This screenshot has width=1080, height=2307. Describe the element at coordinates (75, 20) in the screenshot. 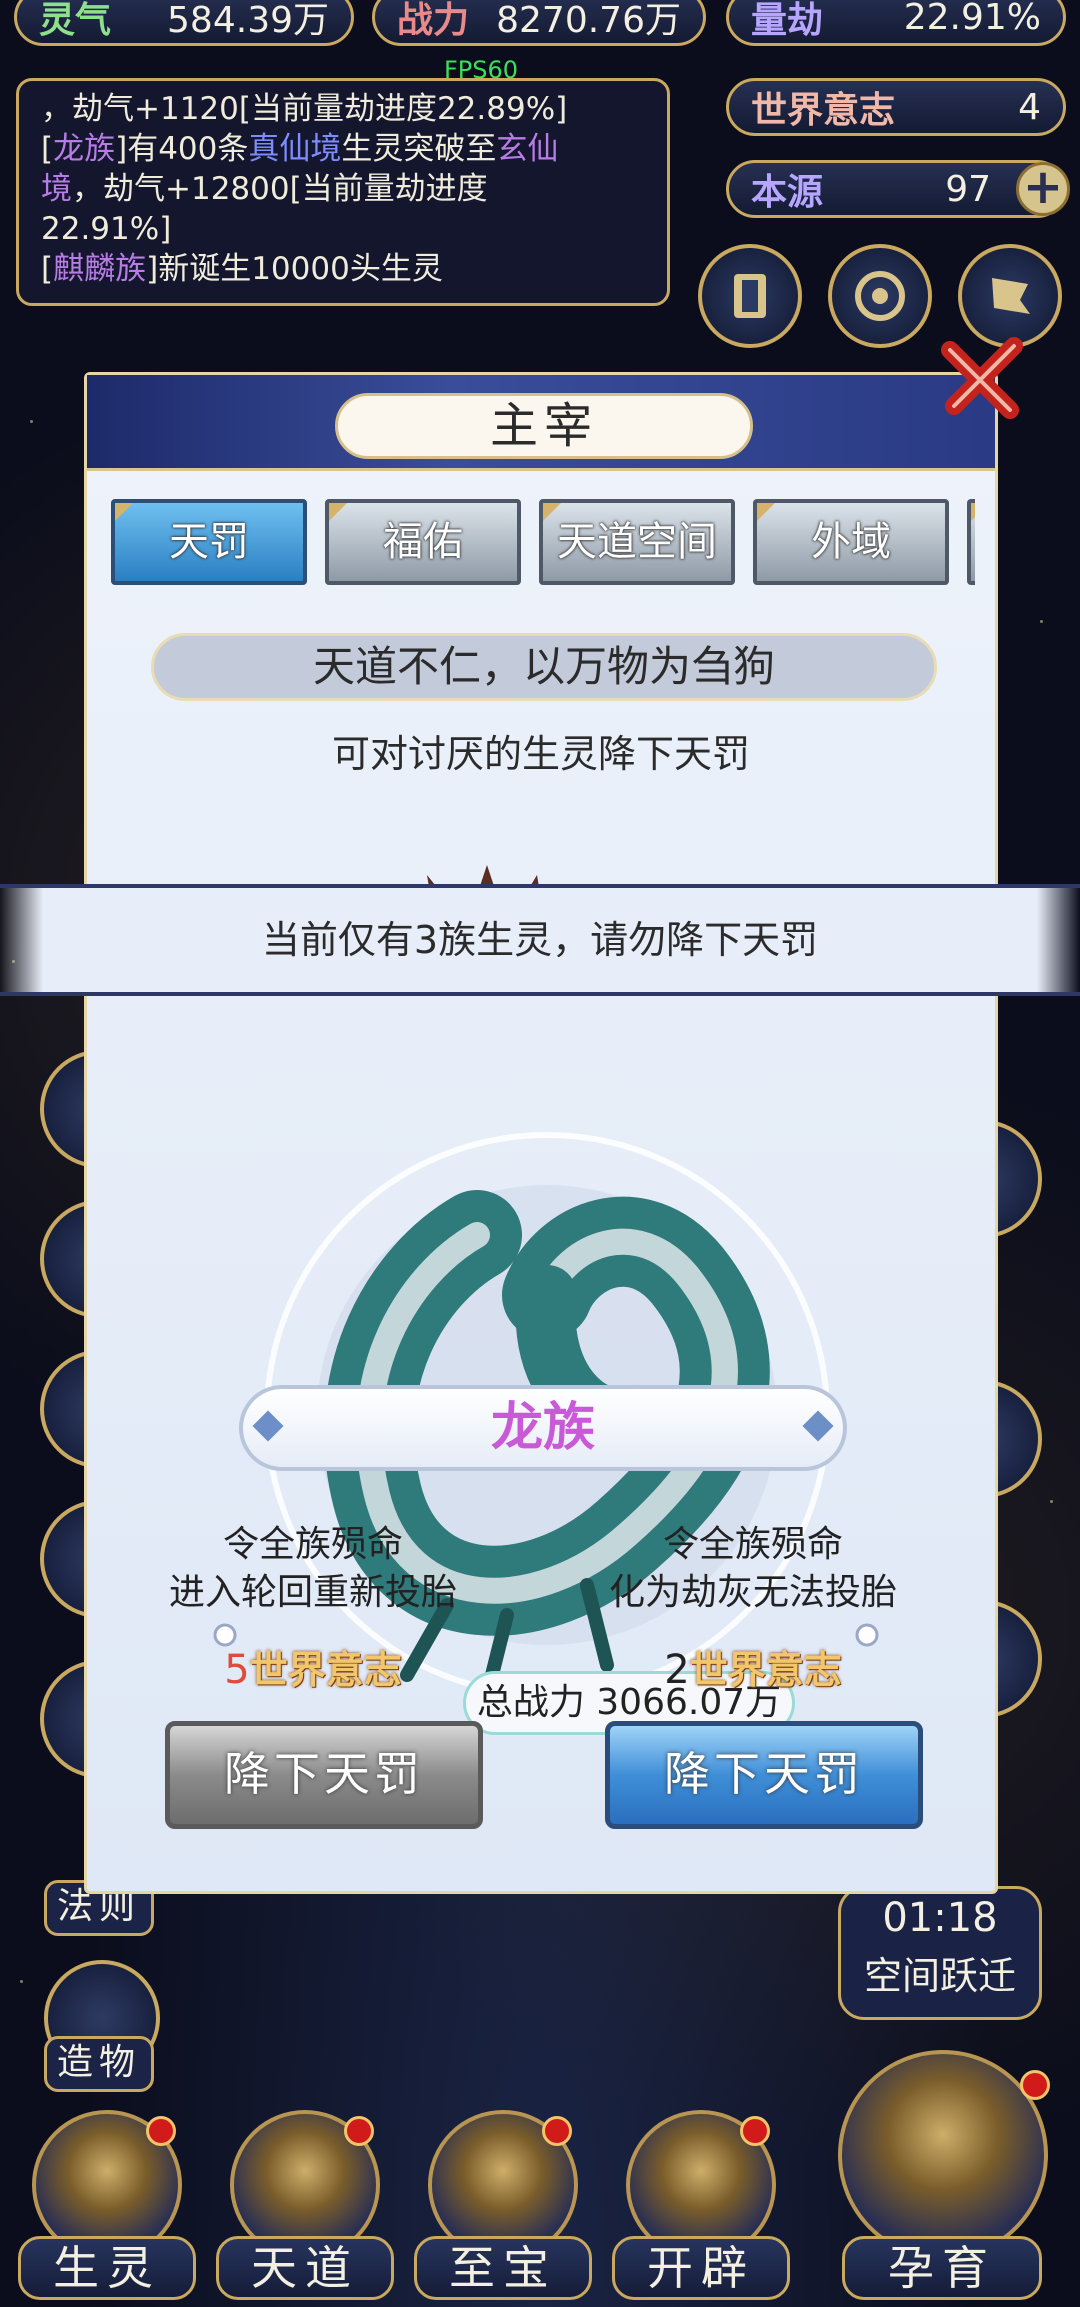

I see `lingqi-label: 灵气` at that location.